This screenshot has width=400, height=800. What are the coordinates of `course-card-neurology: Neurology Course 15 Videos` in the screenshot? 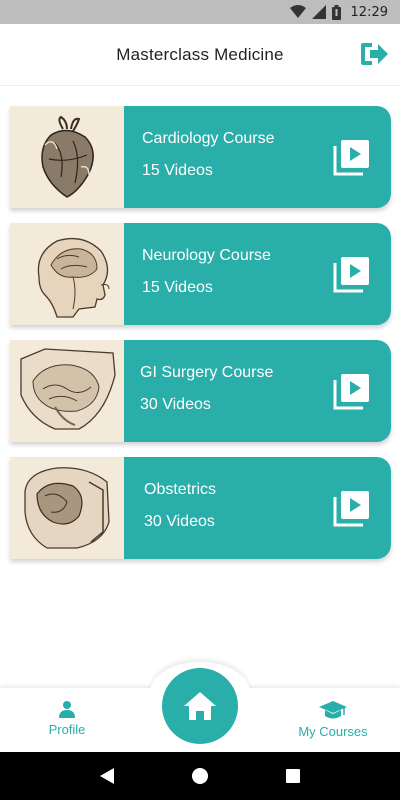 It's located at (200, 274).